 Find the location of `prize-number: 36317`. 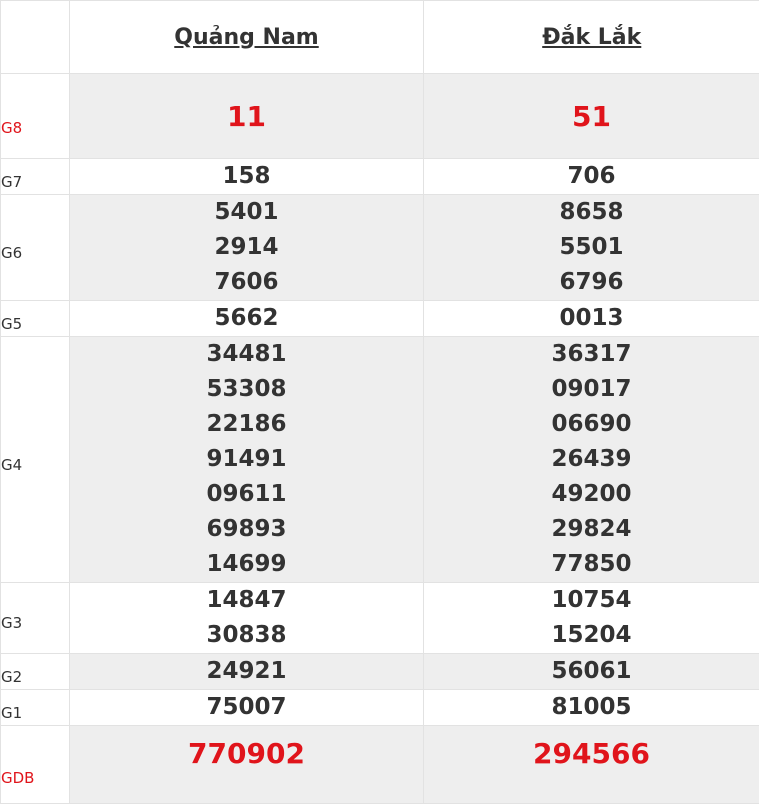

prize-number: 36317 is located at coordinates (591, 354).